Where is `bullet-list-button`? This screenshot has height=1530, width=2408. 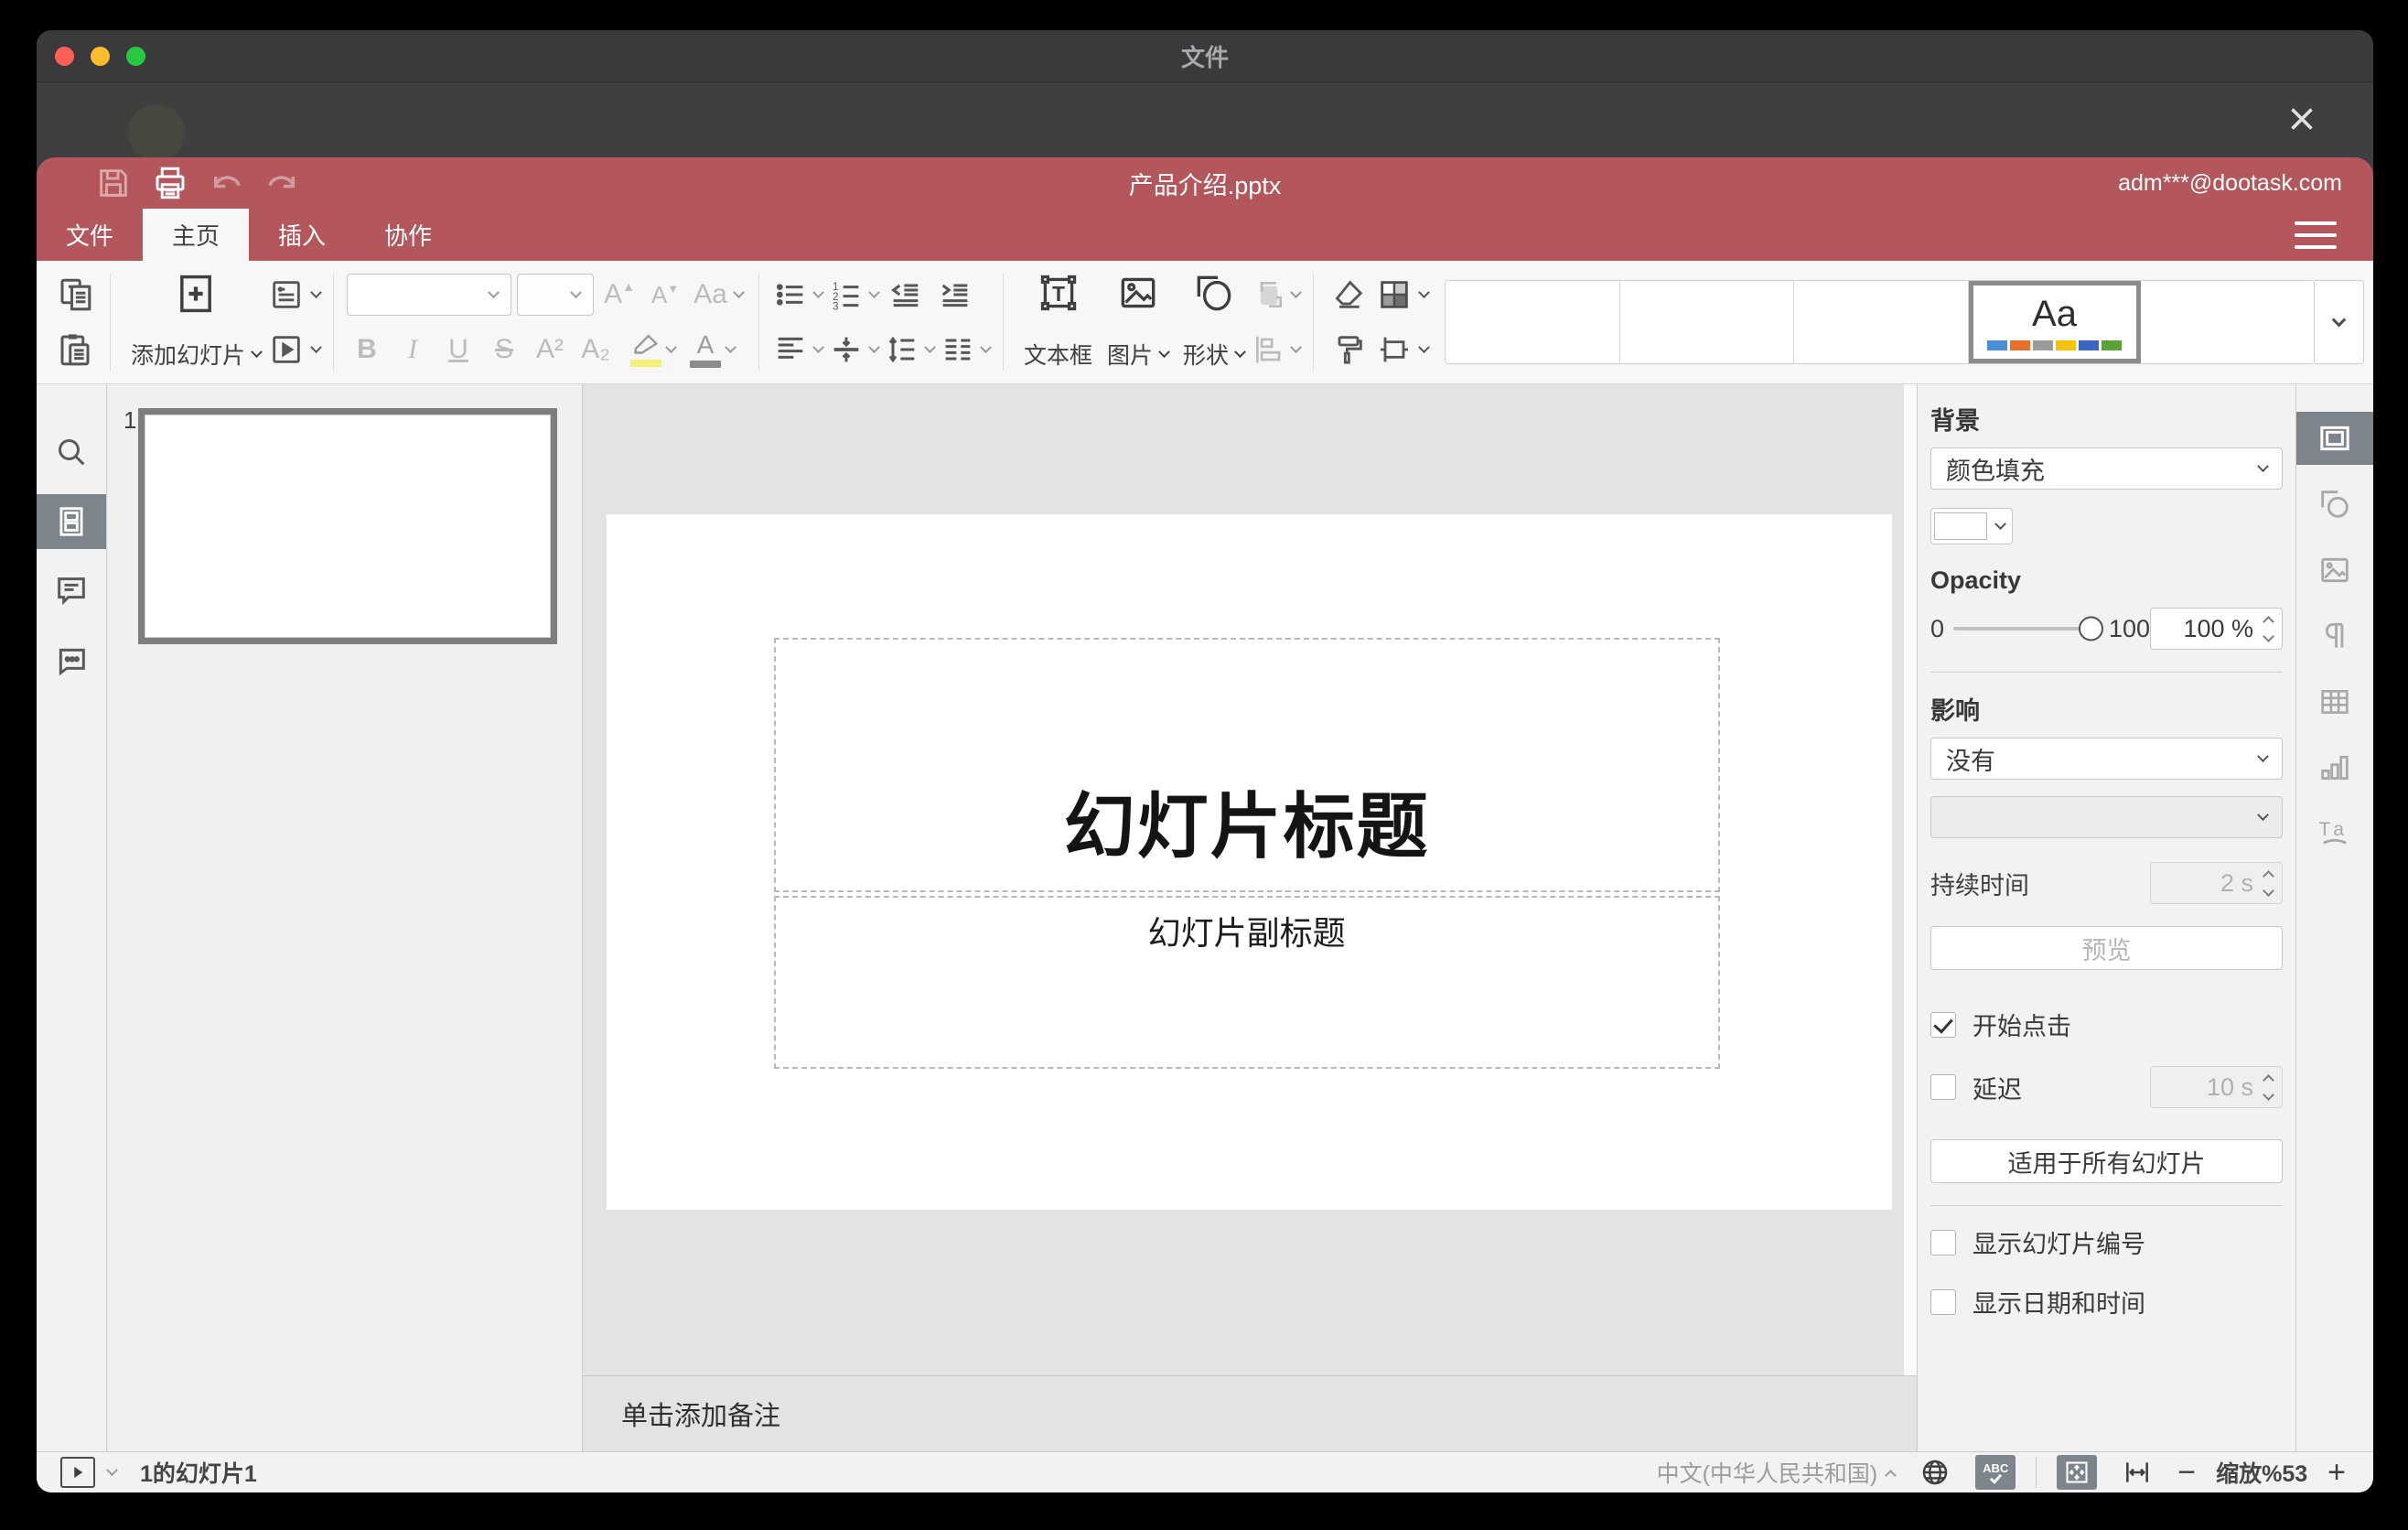
bullet-list-button is located at coordinates (798, 294).